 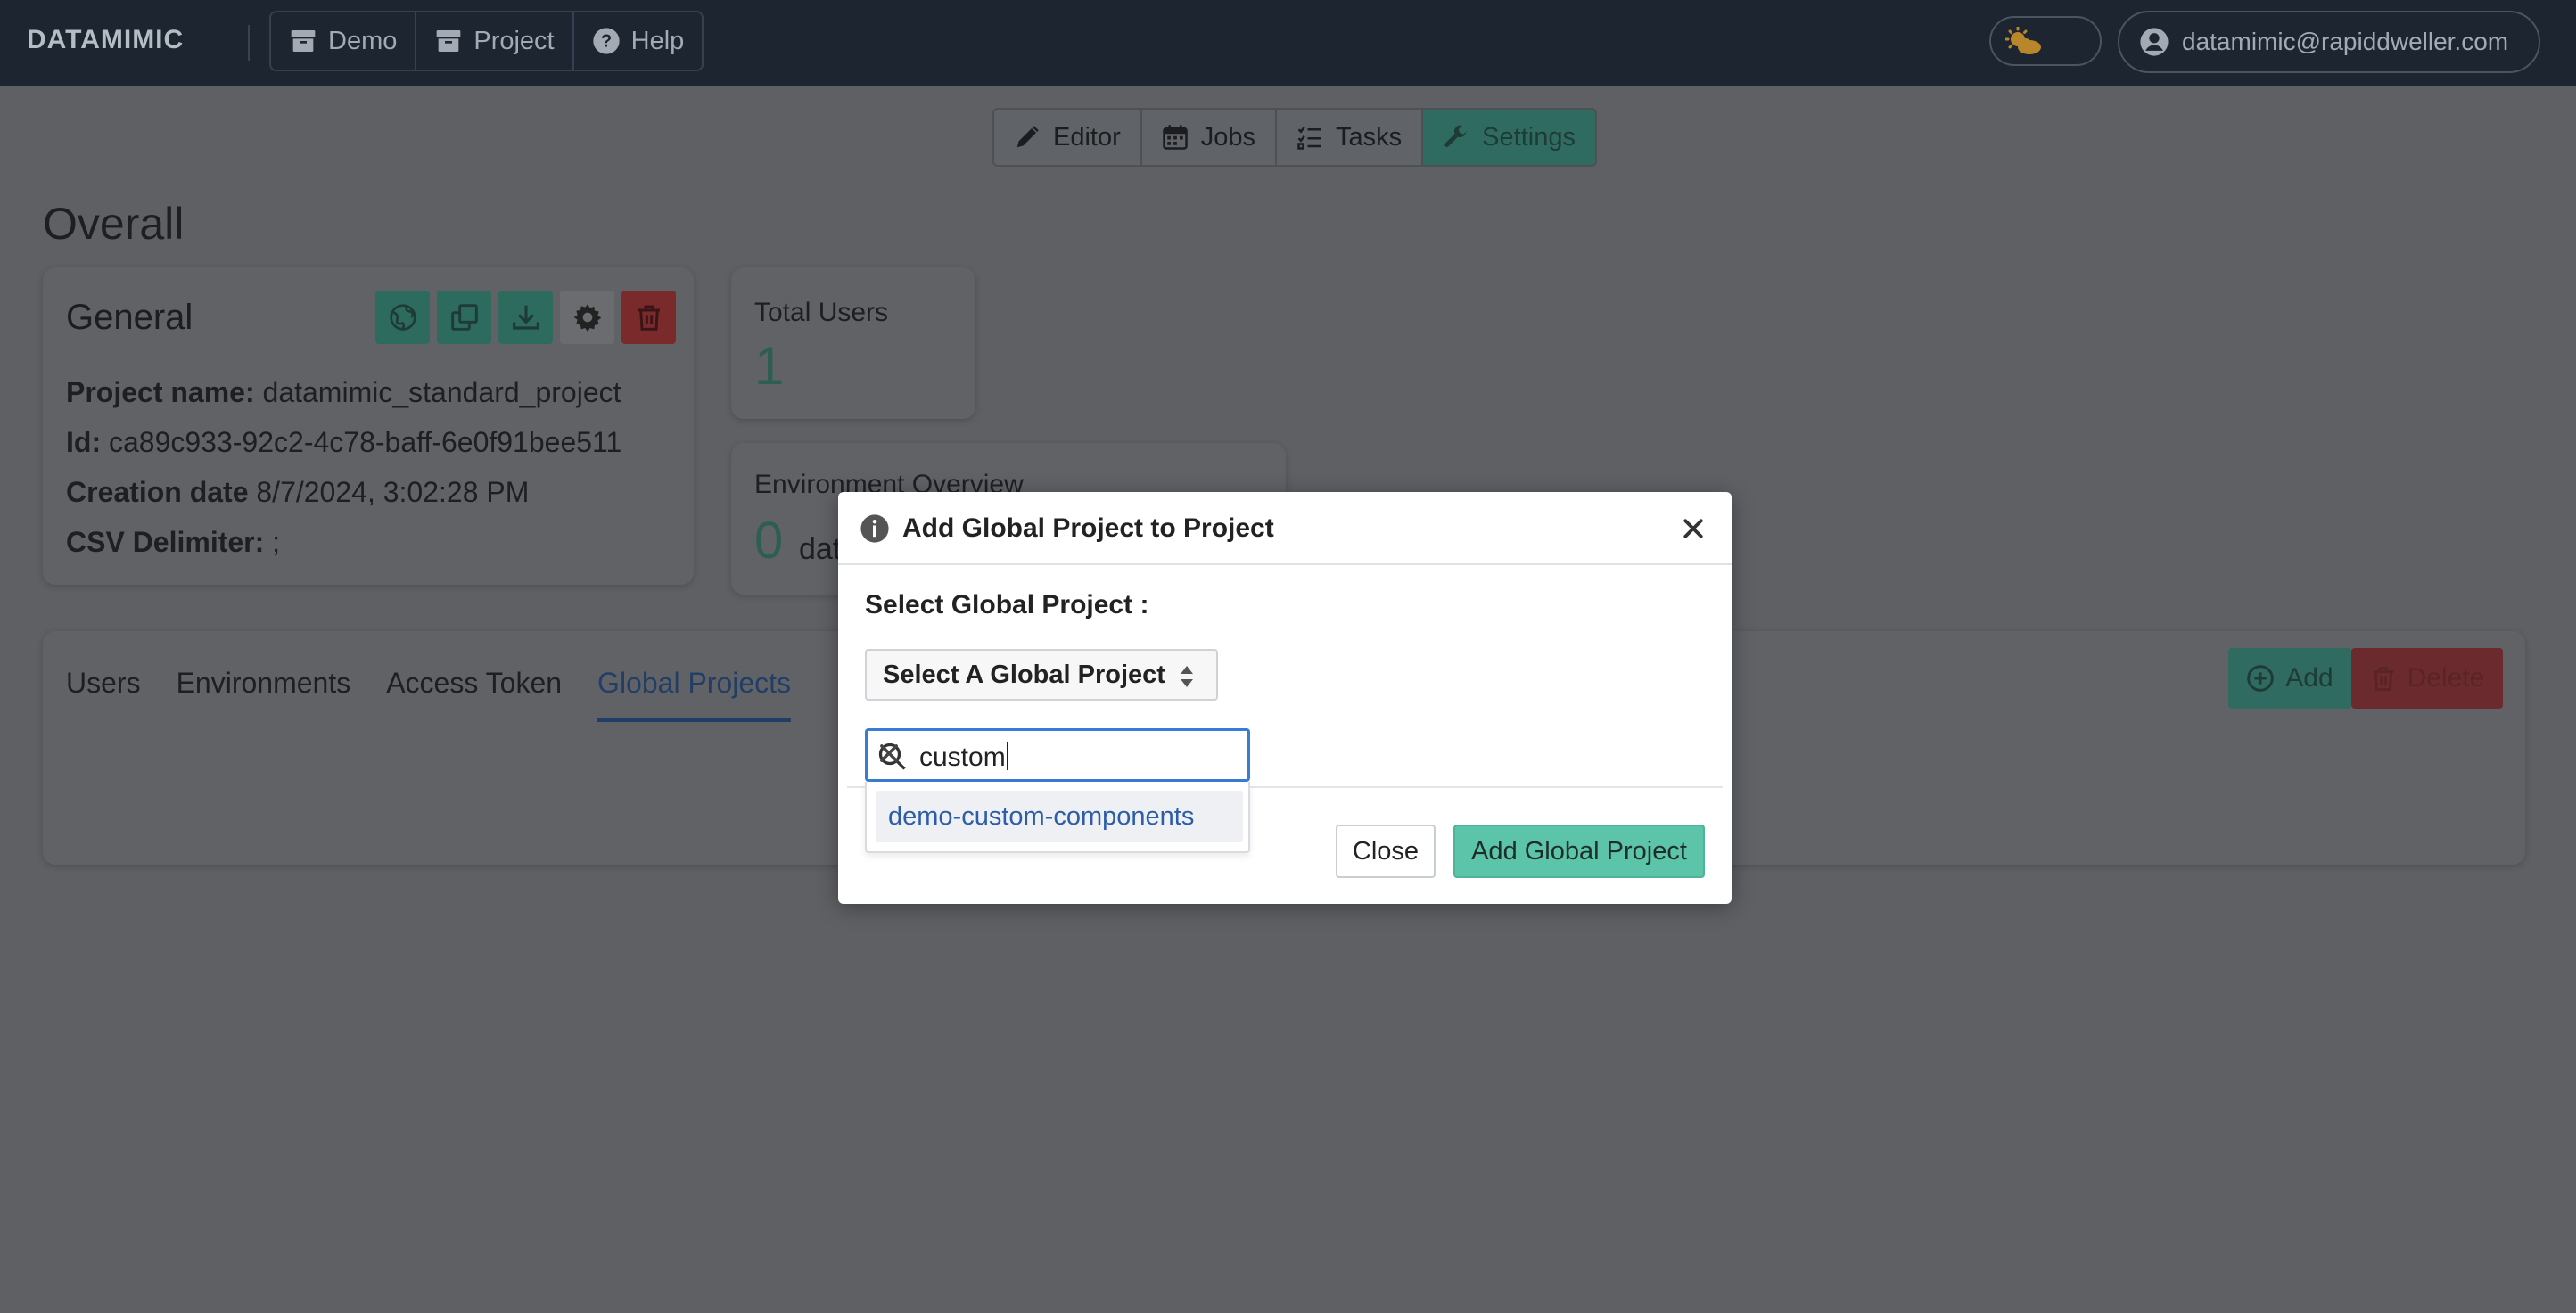 What do you see at coordinates (657, 40) in the screenshot?
I see `nav-help-label: Help` at bounding box center [657, 40].